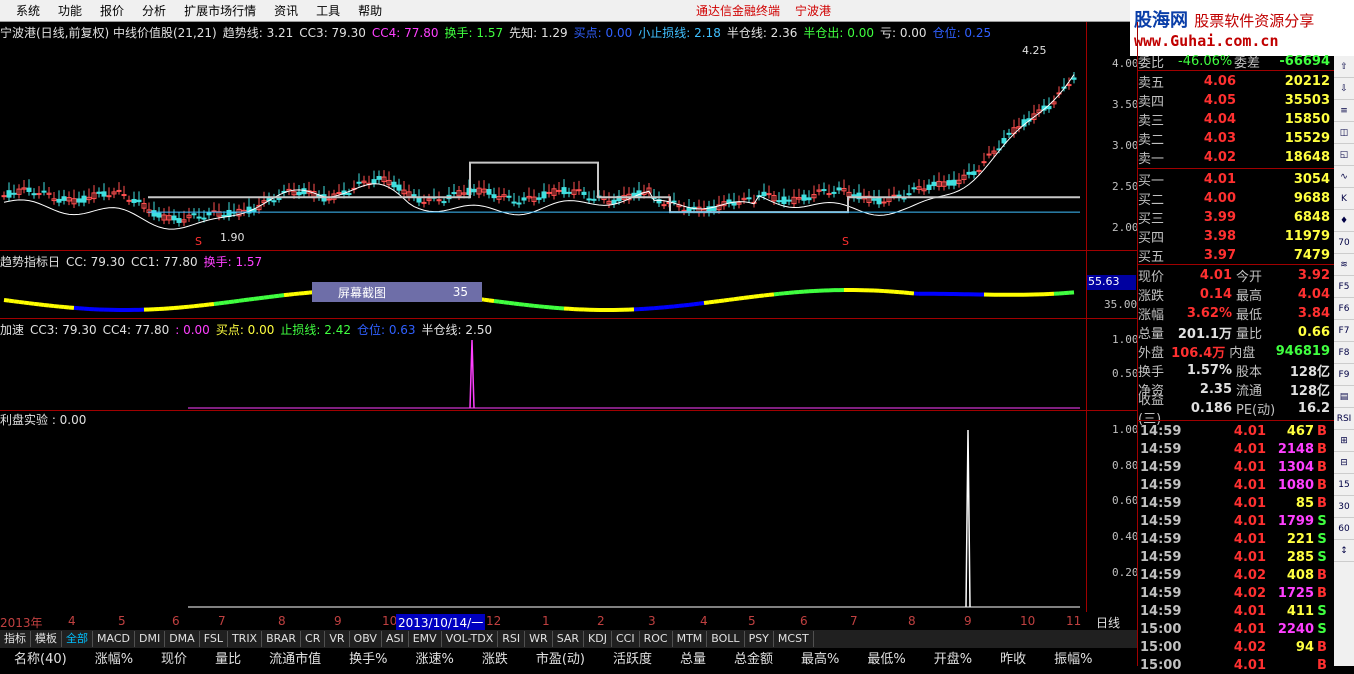  I want to click on sidebar-tool-icon: ≋, so click(1344, 265).